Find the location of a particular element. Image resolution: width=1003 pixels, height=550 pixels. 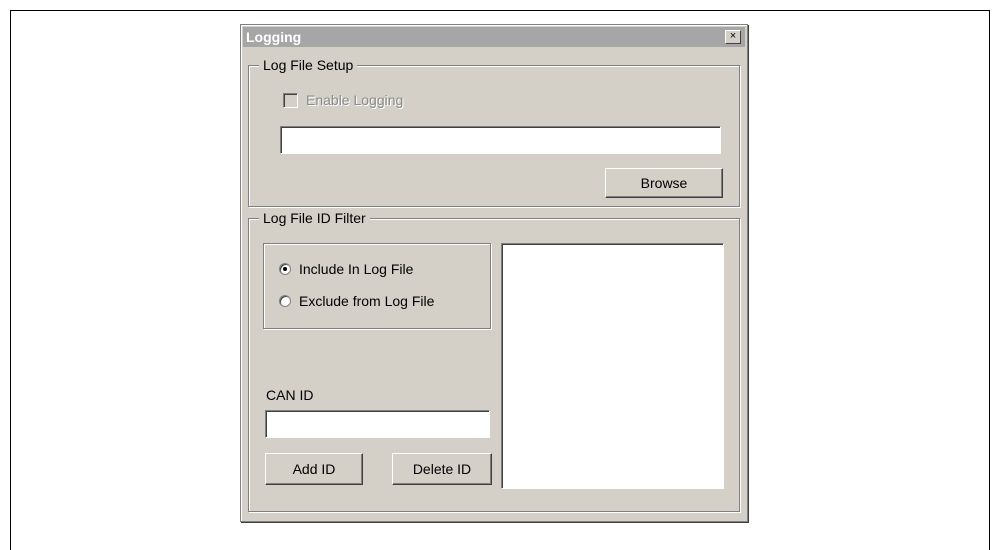

browse-button-label: Browse is located at coordinates (664, 183).